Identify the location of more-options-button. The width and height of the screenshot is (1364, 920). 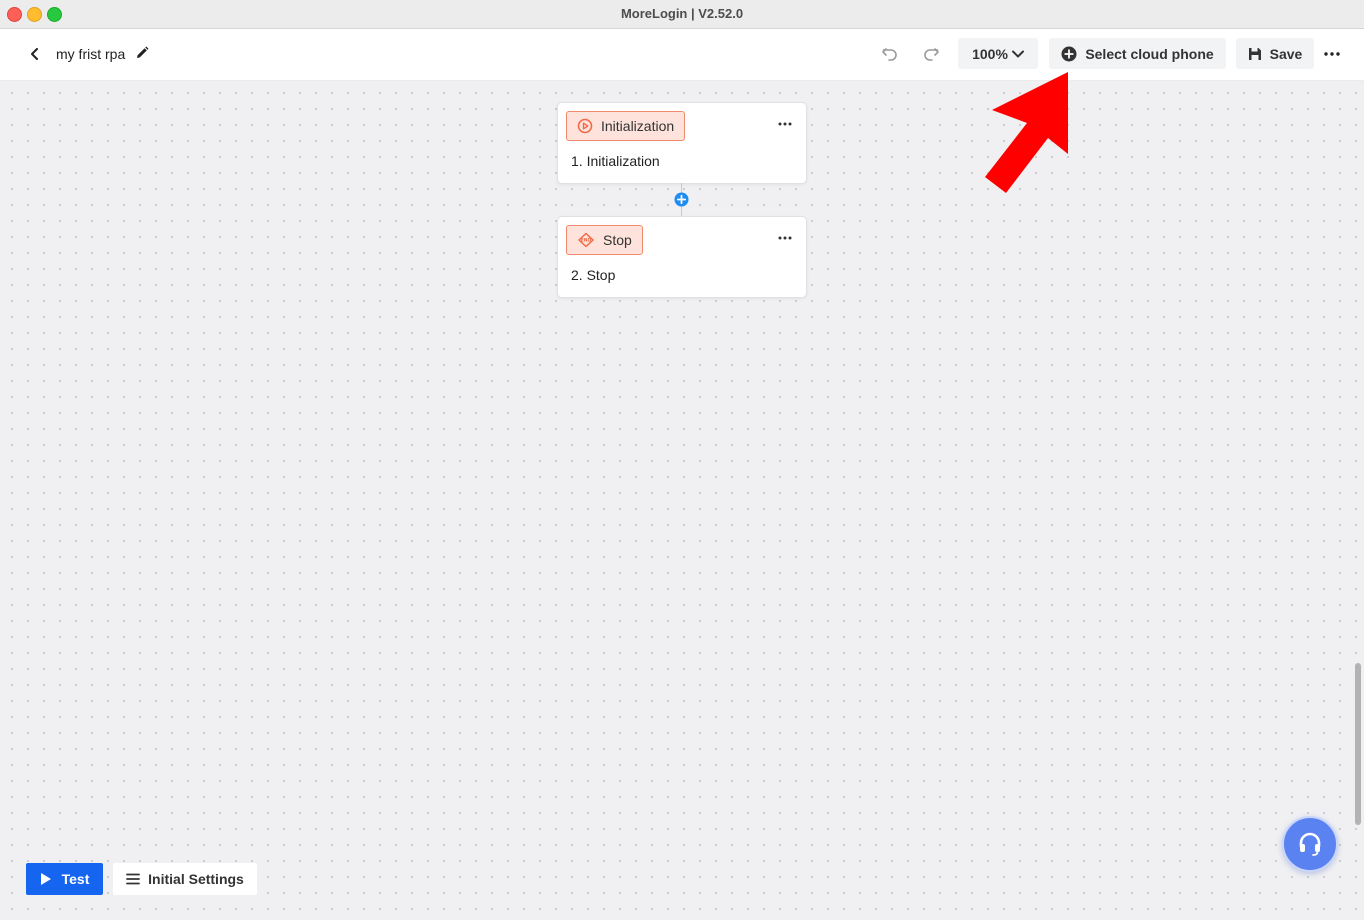
(1332, 54).